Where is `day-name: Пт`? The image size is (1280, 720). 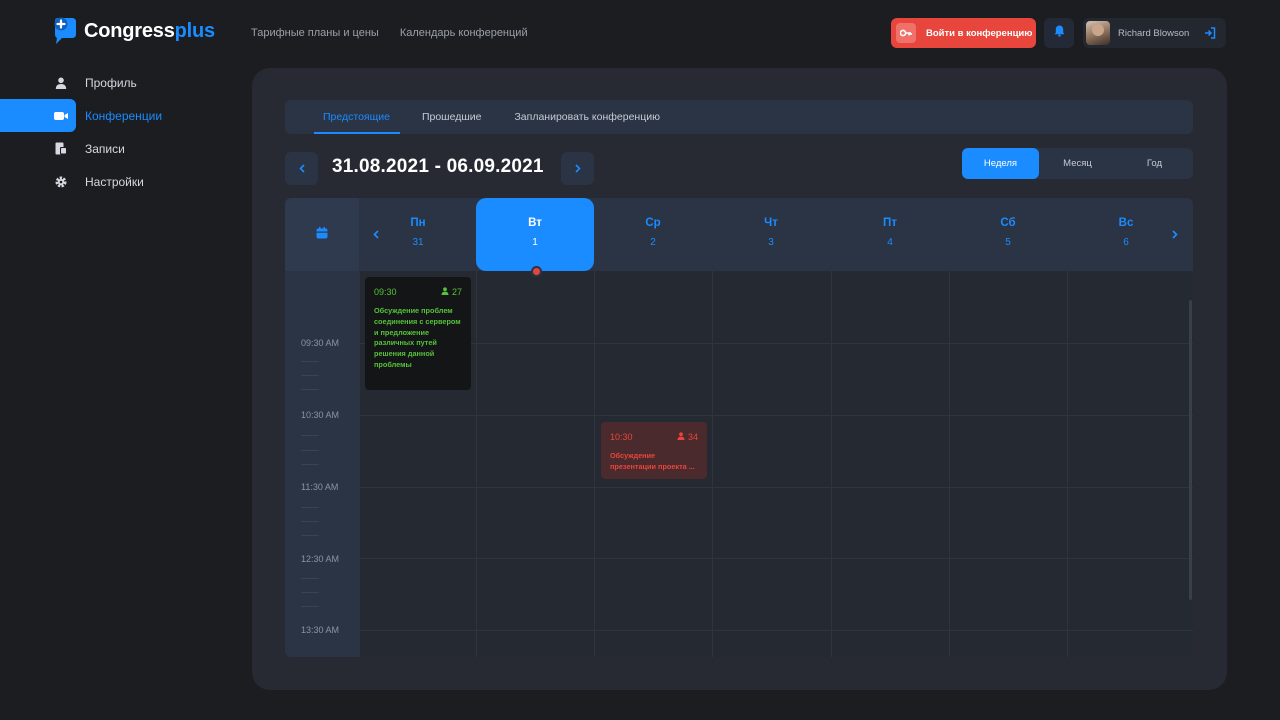
day-name: Пт is located at coordinates (890, 223).